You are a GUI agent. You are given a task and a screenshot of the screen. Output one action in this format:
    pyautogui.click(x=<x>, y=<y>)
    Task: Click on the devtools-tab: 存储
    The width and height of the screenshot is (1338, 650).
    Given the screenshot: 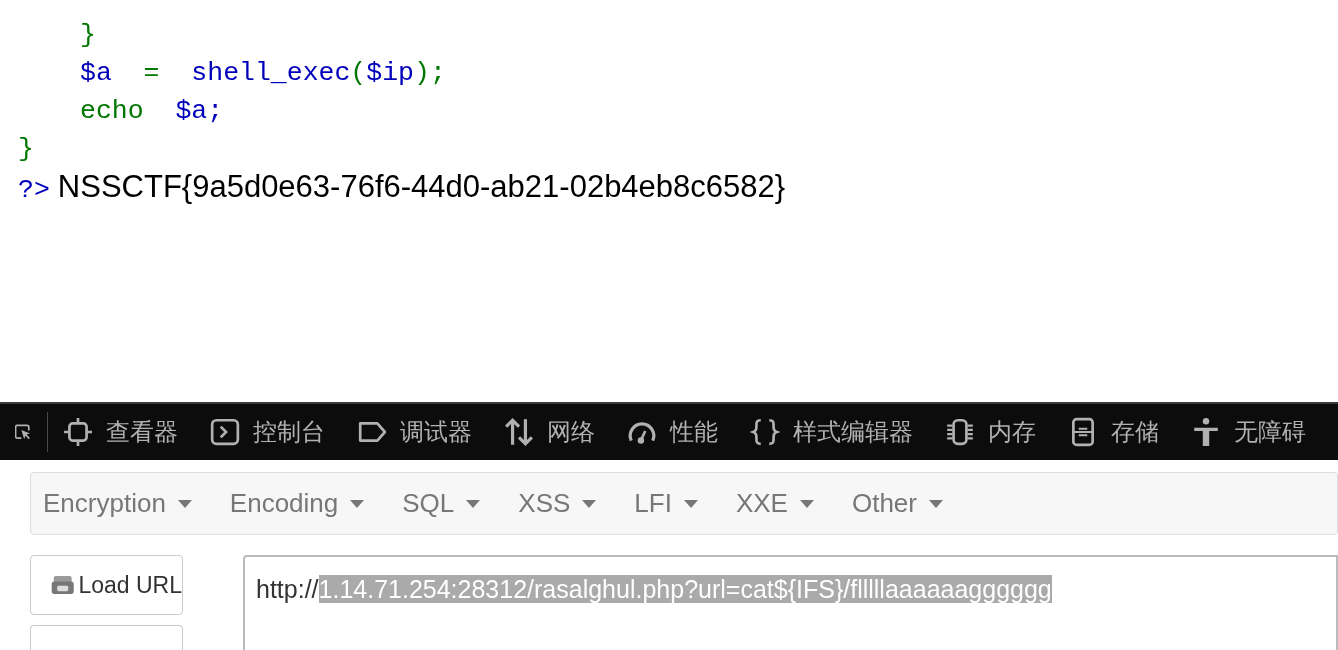 What is the action you would take?
    pyautogui.click(x=1135, y=432)
    